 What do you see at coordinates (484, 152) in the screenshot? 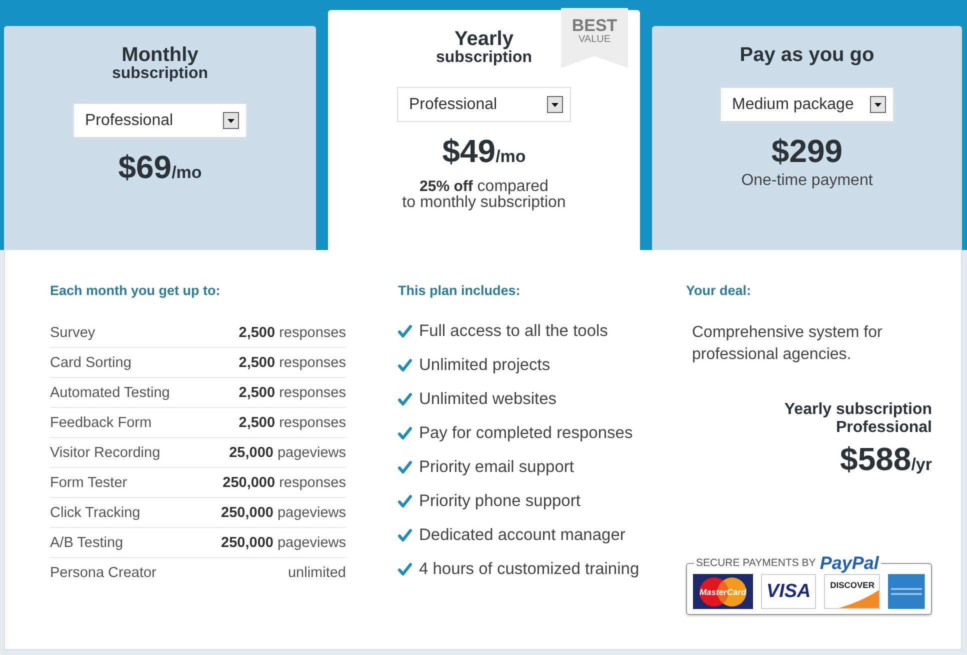
I see `plan-price: $49/mo` at bounding box center [484, 152].